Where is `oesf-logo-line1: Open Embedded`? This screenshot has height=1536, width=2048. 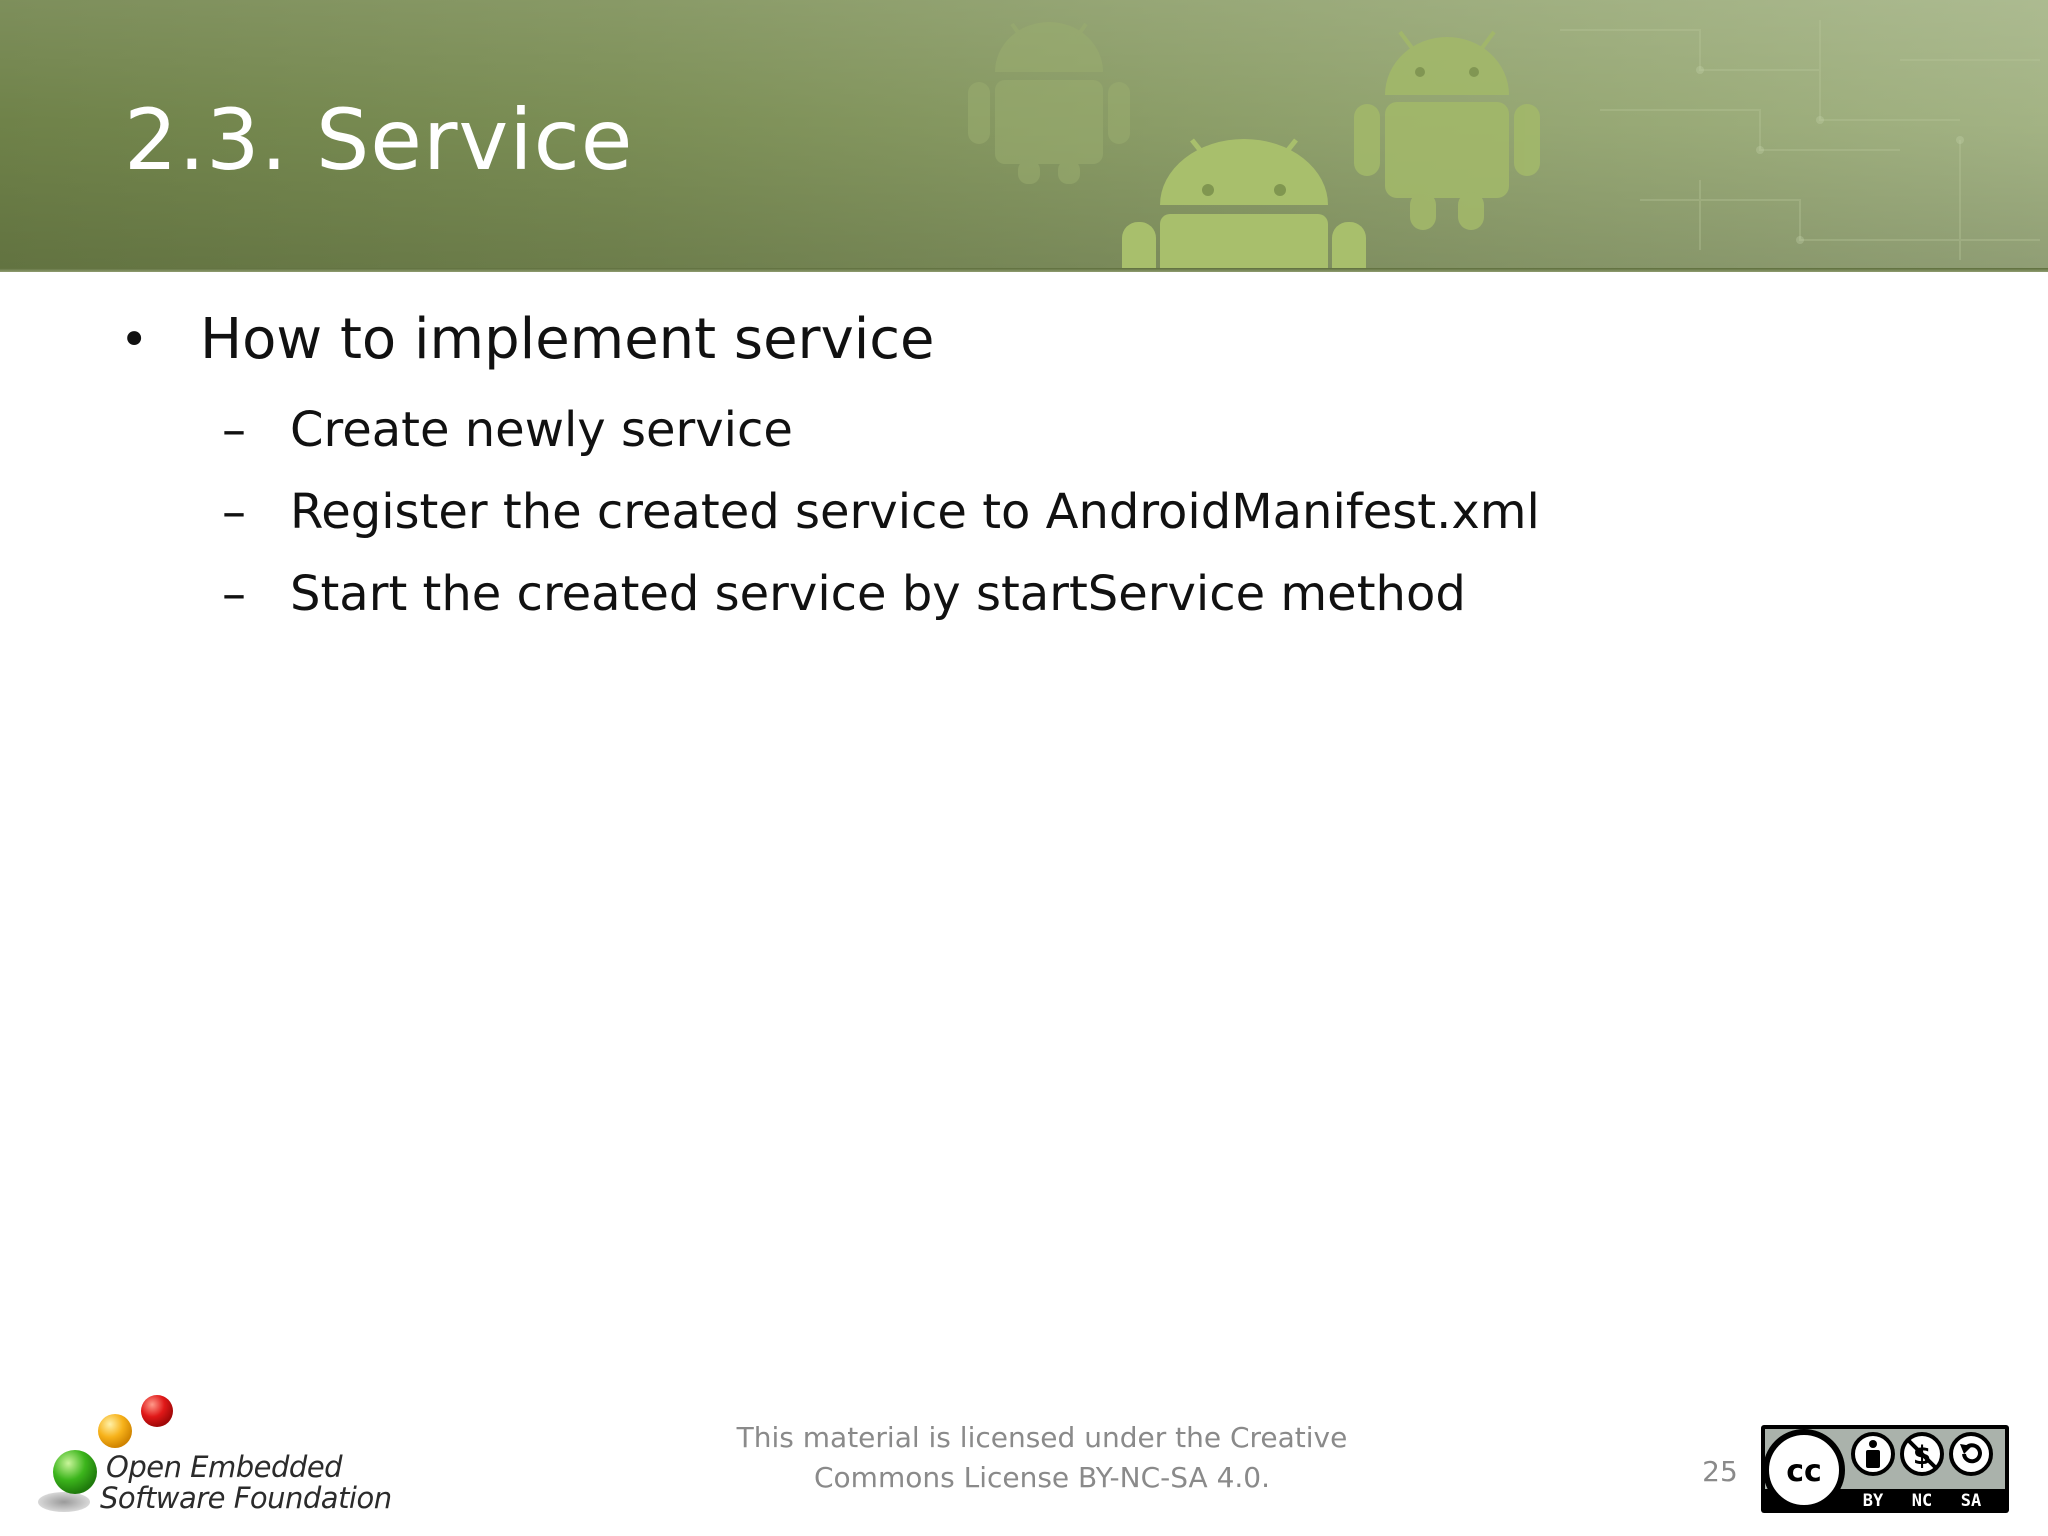
oesf-logo-line1: Open Embedded is located at coordinates (224, 1467).